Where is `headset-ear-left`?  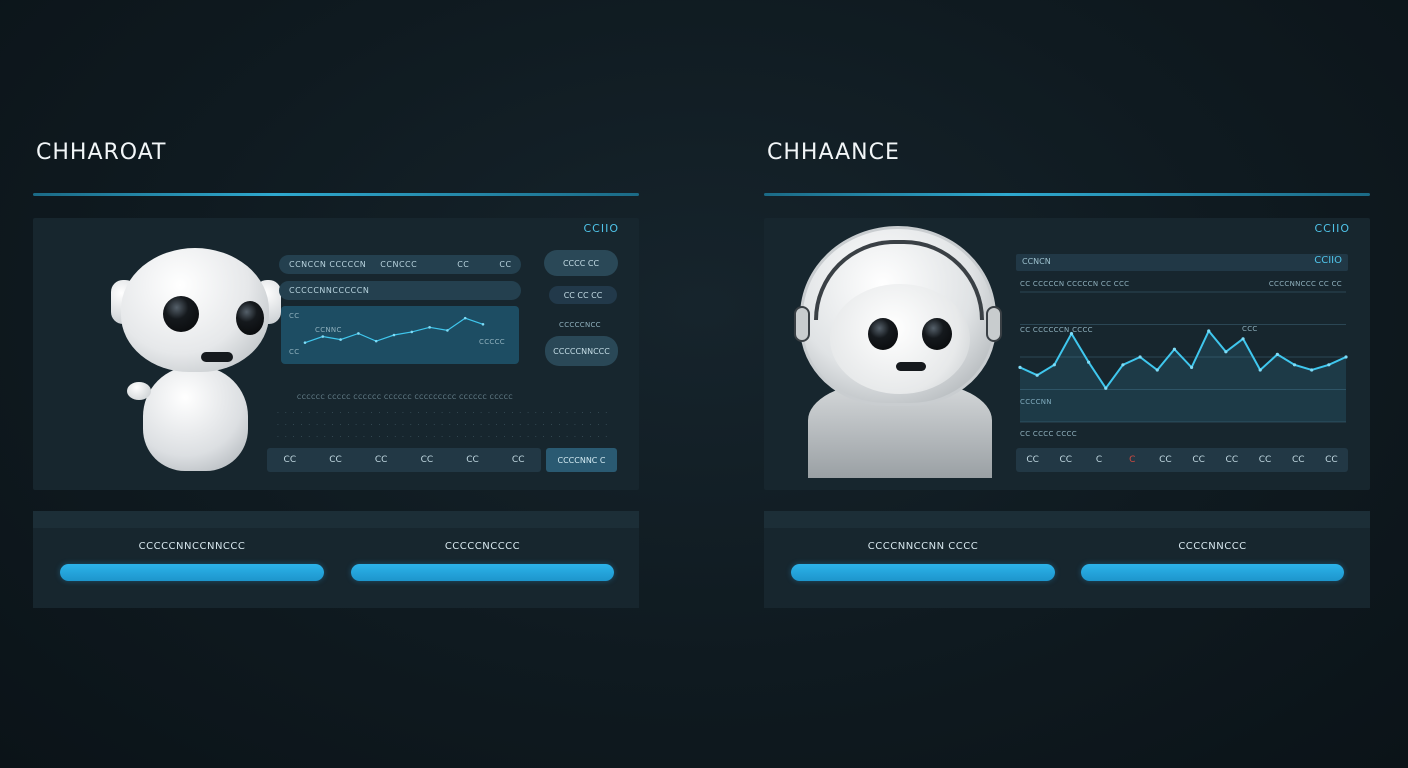
headset-ear-left is located at coordinates (802, 324).